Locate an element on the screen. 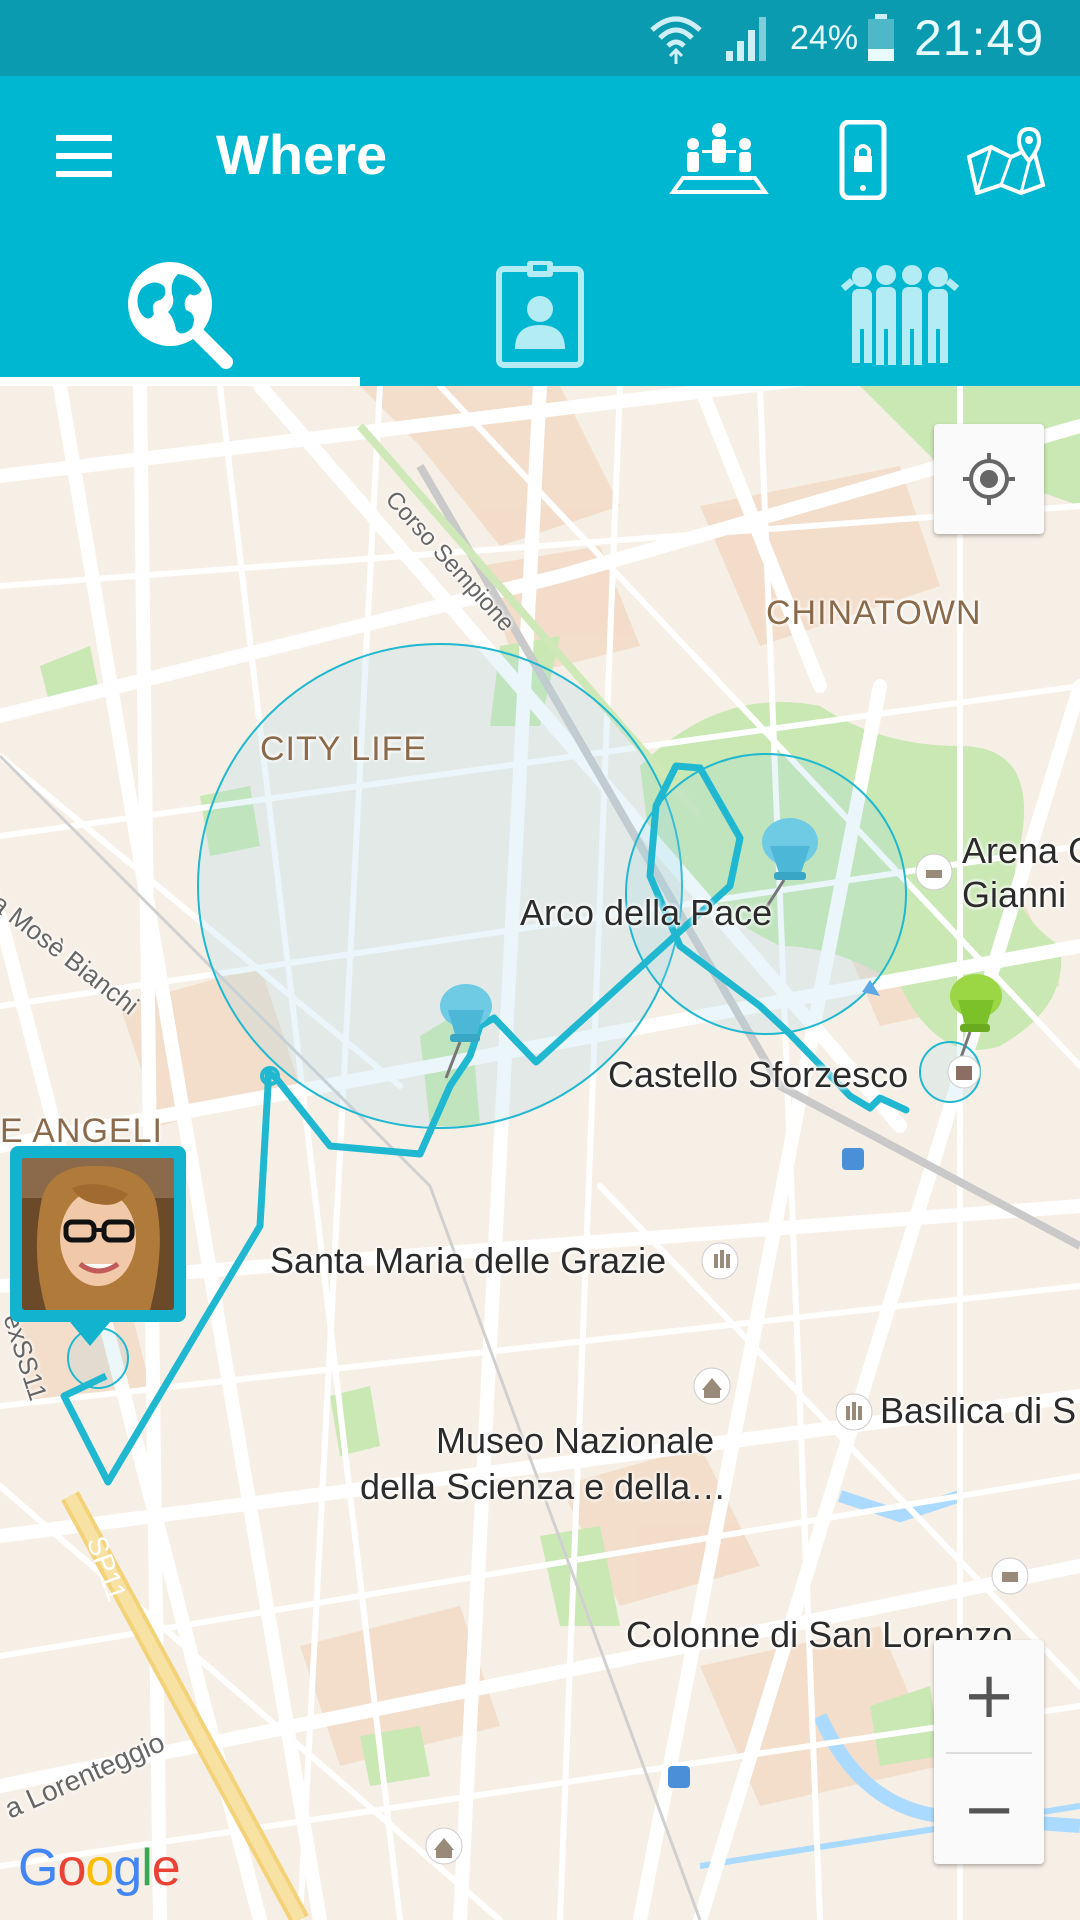 The image size is (1080, 1920). id-badge-icon is located at coordinates (540, 314).